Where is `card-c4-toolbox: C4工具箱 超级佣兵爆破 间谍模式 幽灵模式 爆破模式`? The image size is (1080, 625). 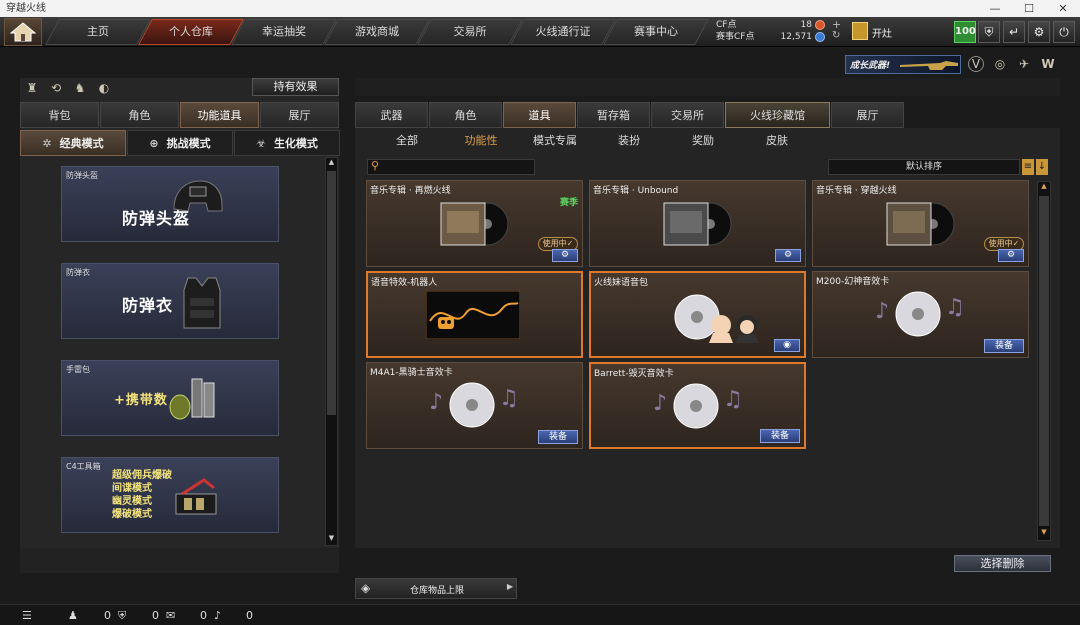 card-c4-toolbox: C4工具箱 超级佣兵爆破 间谍模式 幽灵模式 爆破模式 is located at coordinates (170, 495).